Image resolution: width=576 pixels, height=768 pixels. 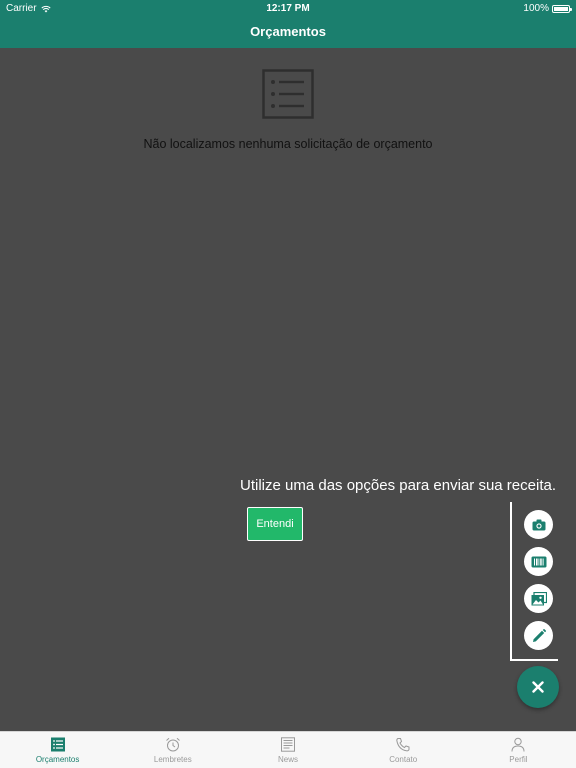 I want to click on tab-label: News, so click(x=288, y=759).